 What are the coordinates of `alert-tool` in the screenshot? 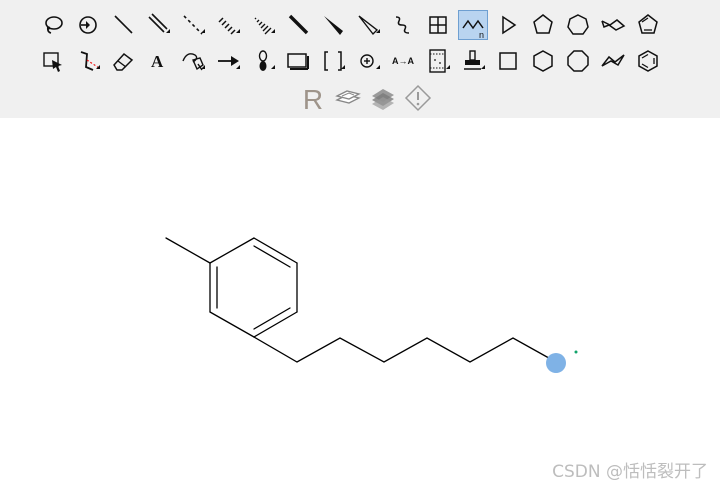 It's located at (418, 98).